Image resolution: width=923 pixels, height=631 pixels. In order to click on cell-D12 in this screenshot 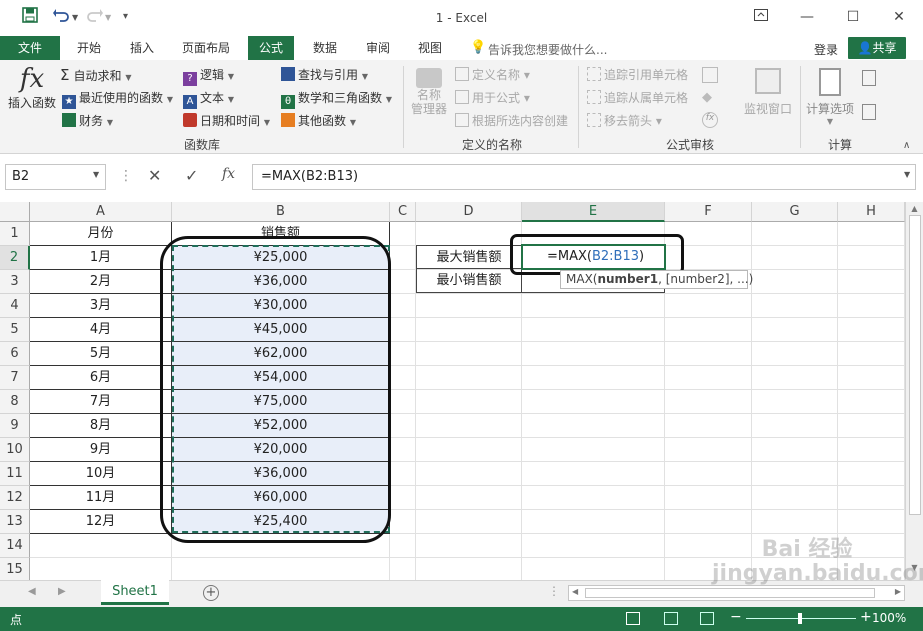, I will do `click(469, 498)`.